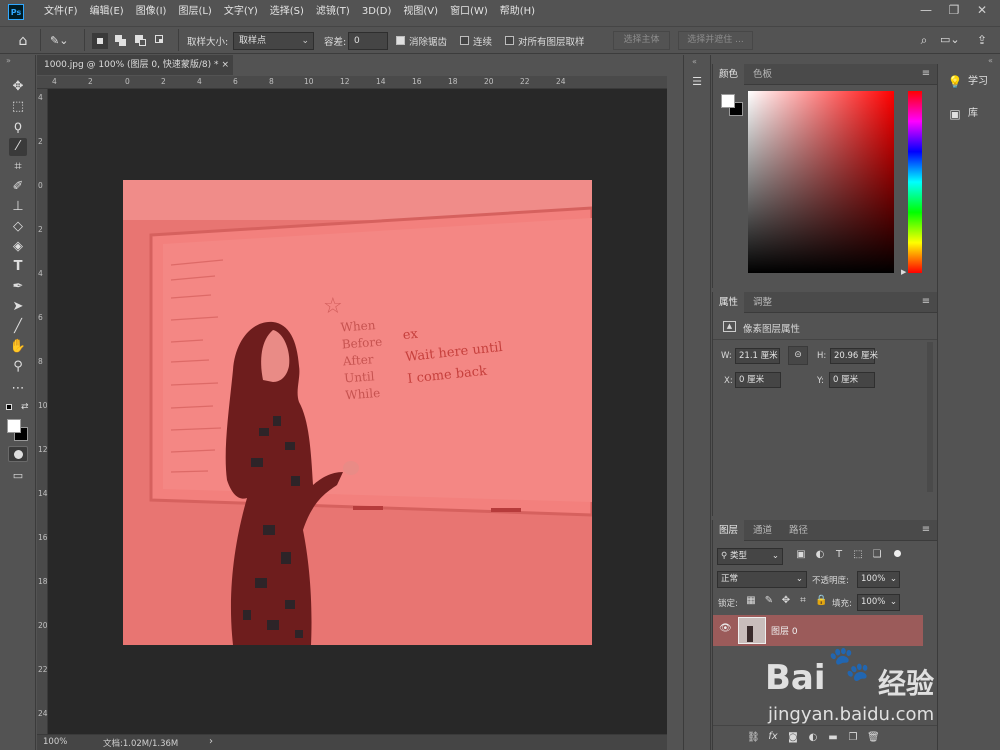  What do you see at coordinates (63, 41) in the screenshot?
I see `magic-wand-preset-icon: ✎⌄` at bounding box center [63, 41].